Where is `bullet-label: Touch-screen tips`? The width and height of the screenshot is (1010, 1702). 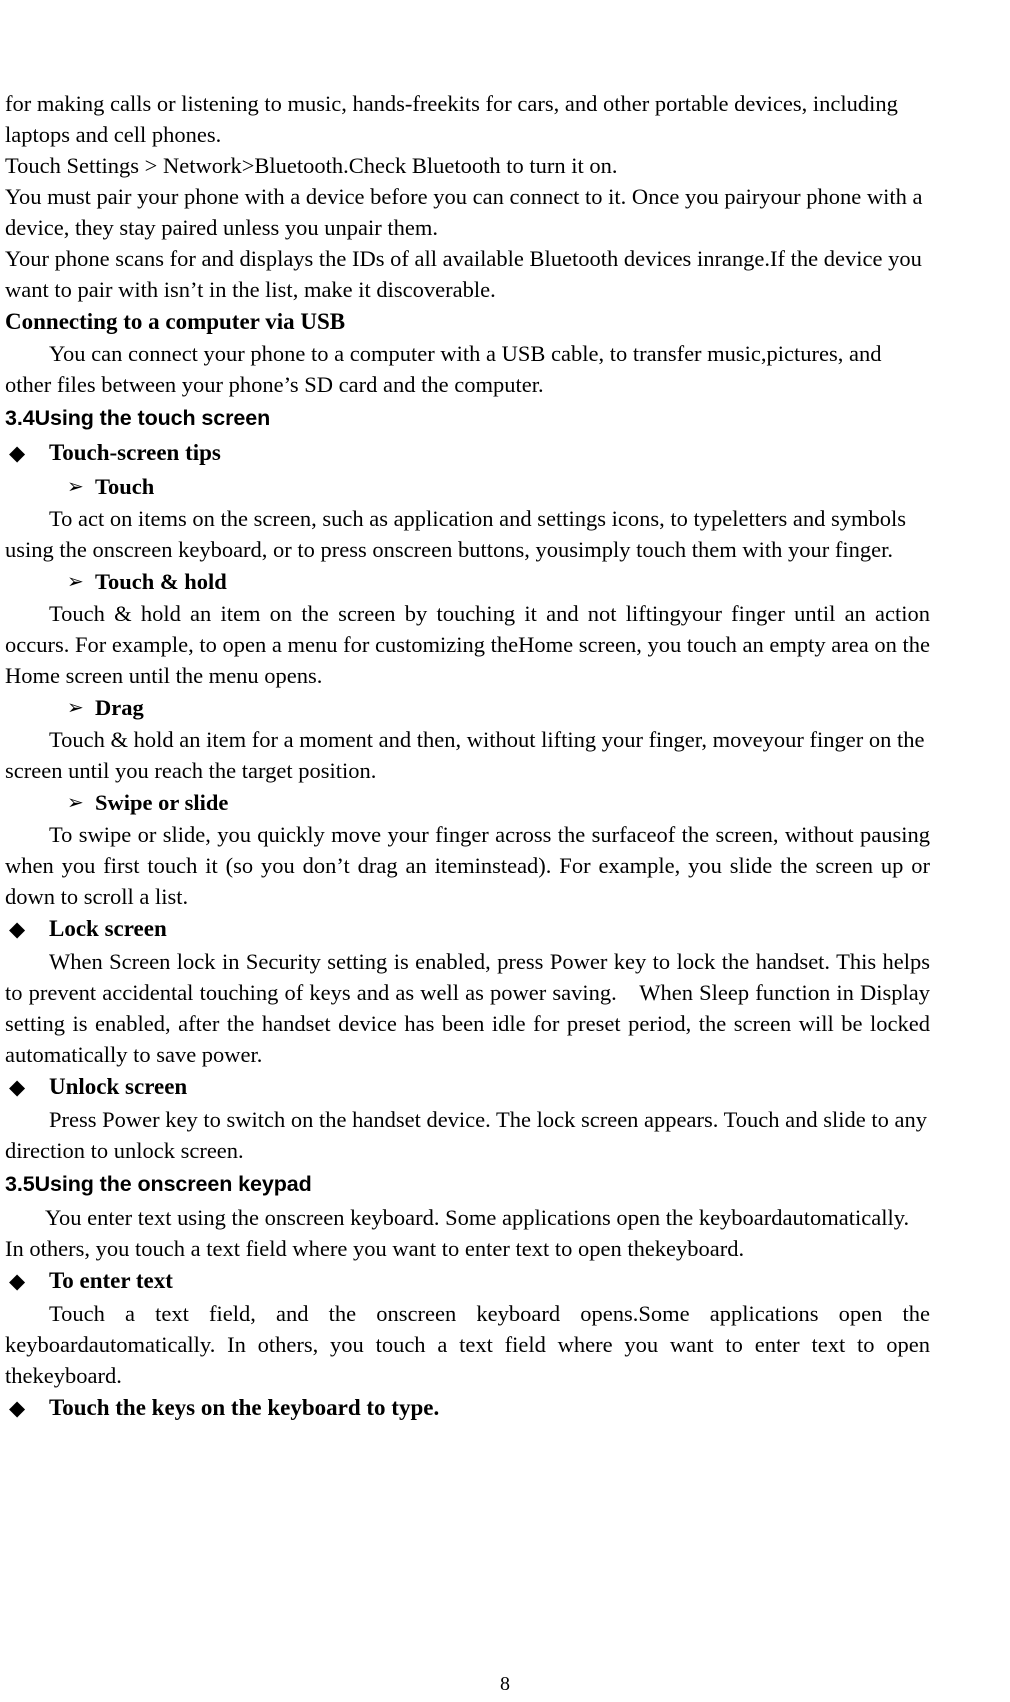 bullet-label: Touch-screen tips is located at coordinates (135, 452).